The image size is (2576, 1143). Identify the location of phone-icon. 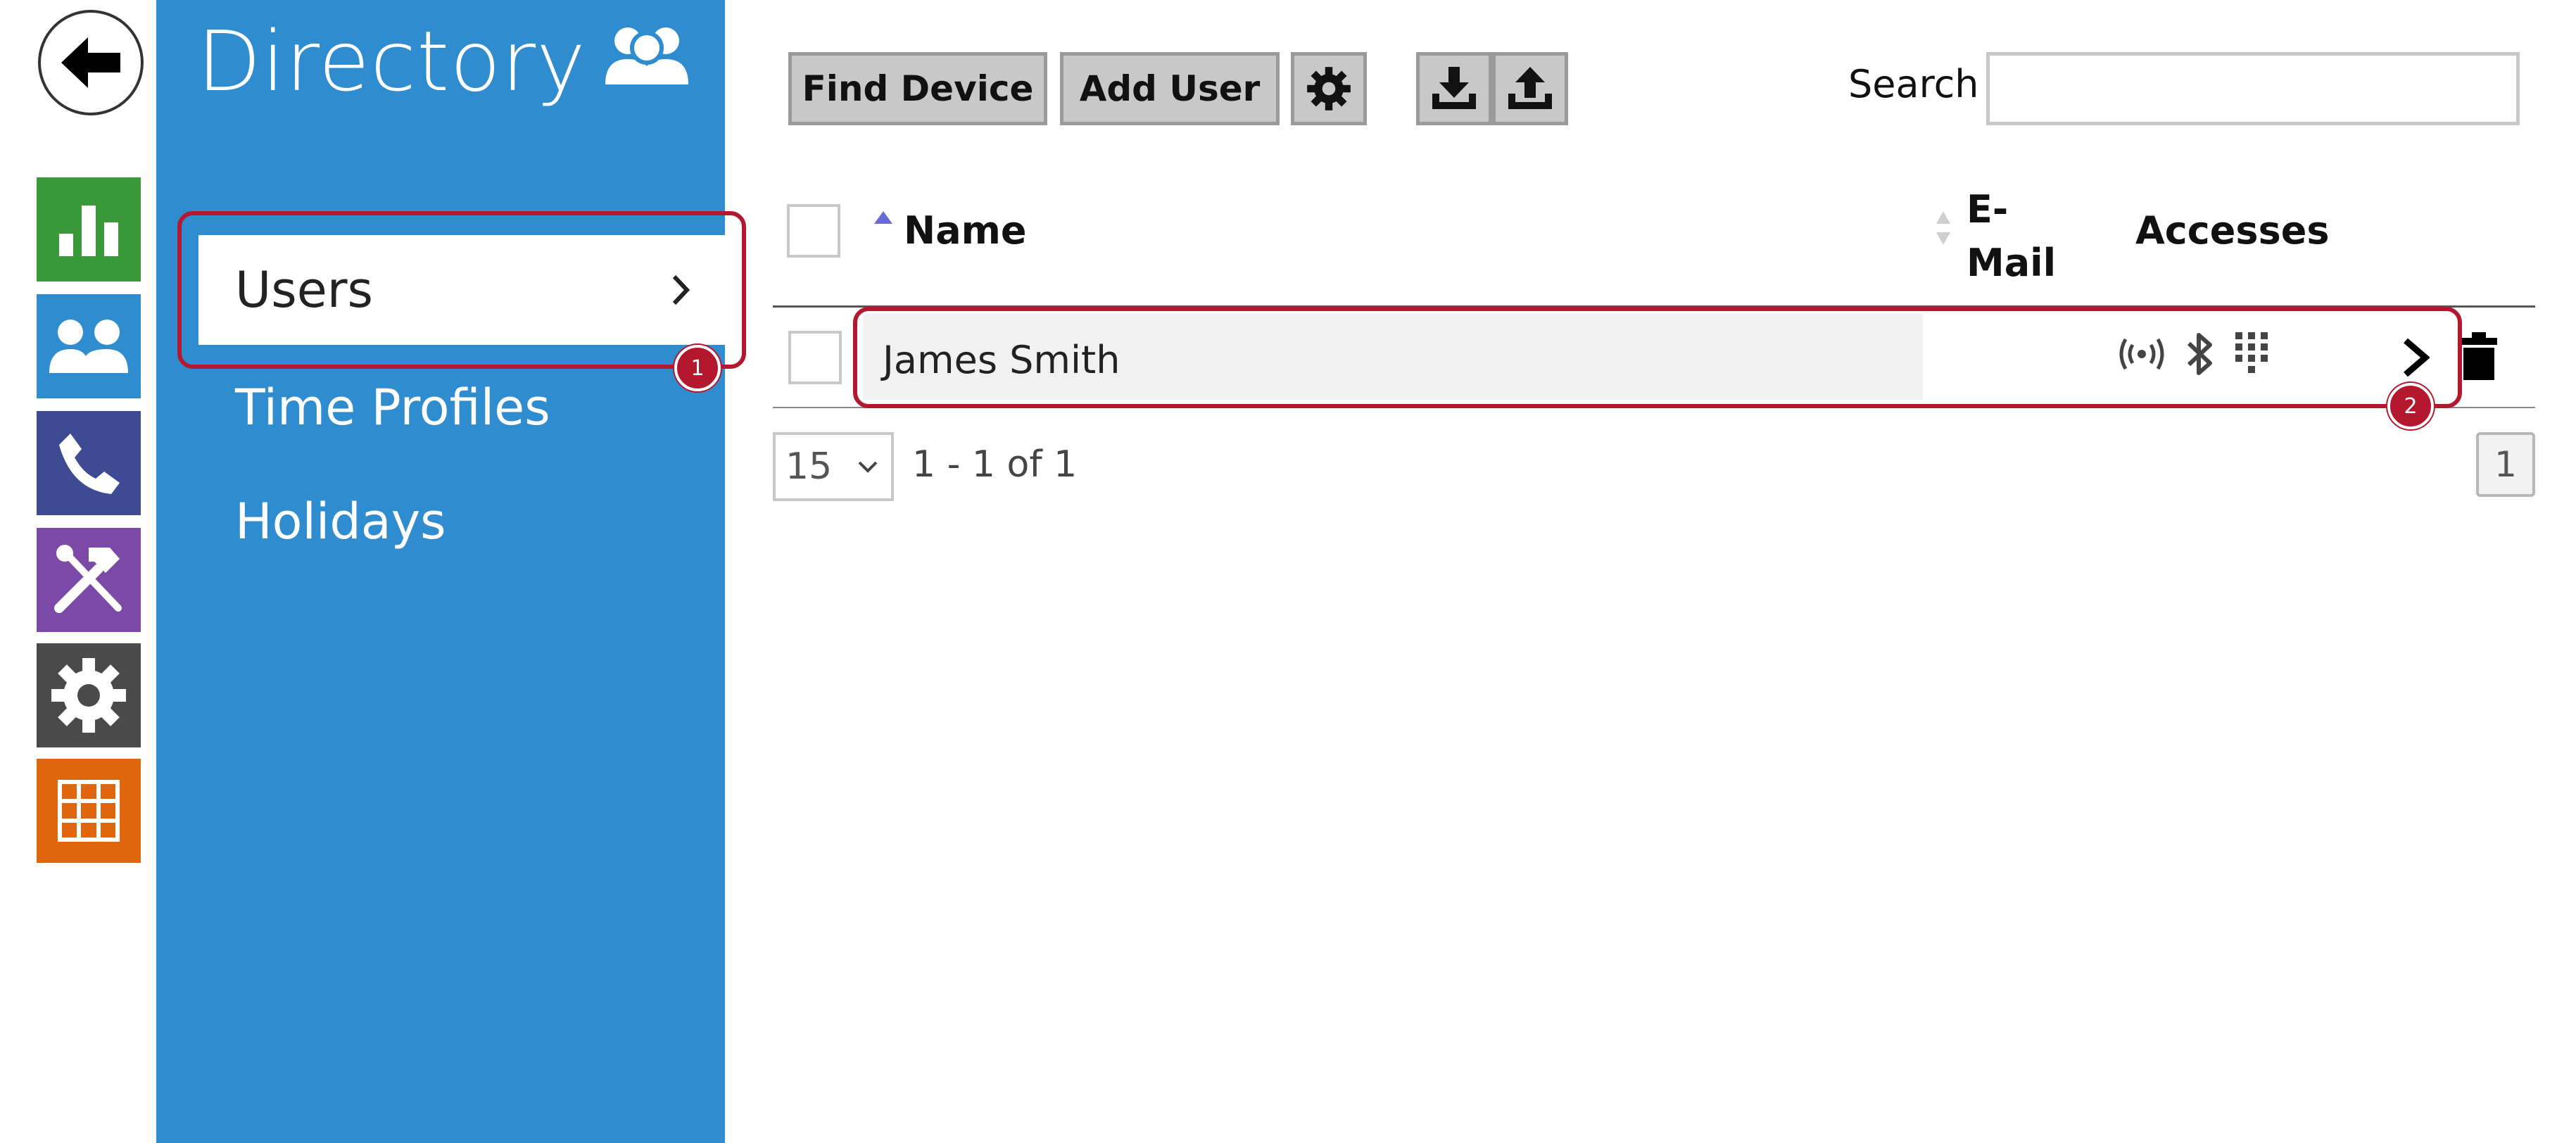
(89, 464).